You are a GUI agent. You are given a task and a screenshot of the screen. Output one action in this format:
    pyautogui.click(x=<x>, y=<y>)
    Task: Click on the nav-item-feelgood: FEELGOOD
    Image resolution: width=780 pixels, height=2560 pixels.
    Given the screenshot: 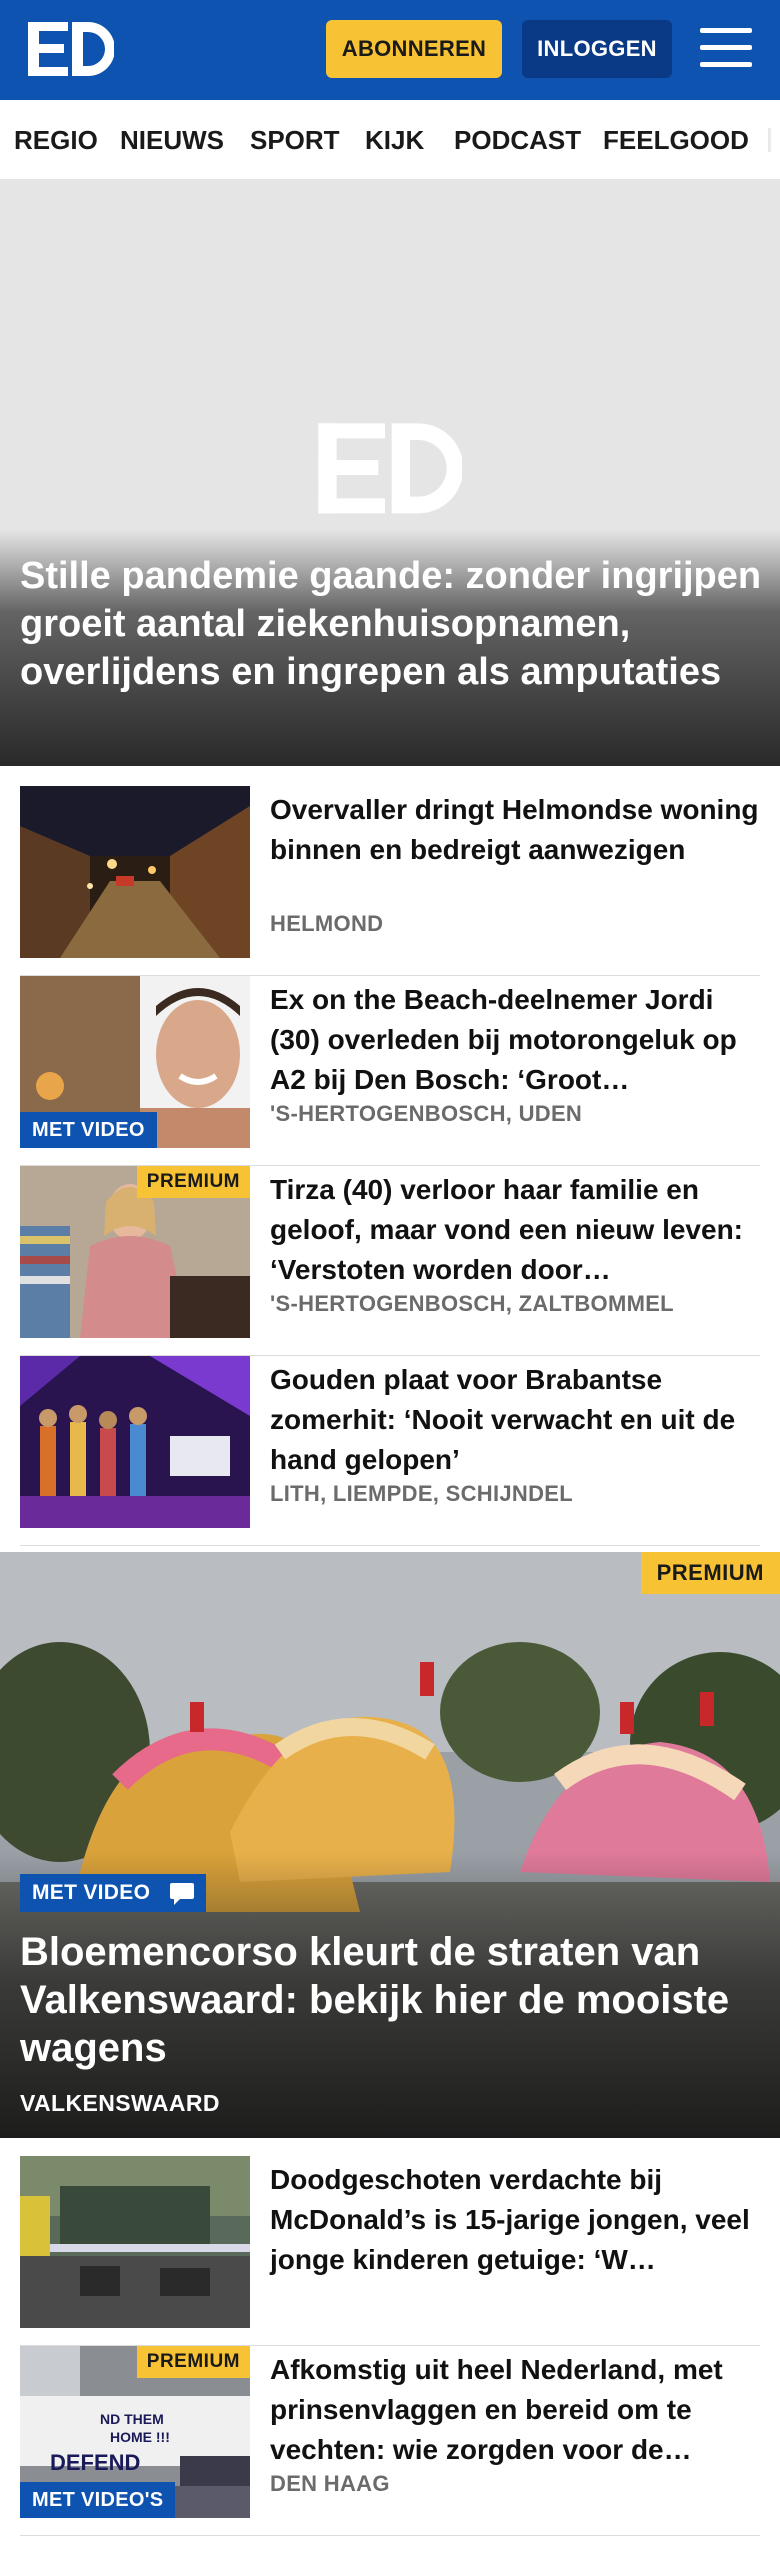 What is the action you would take?
    pyautogui.click(x=676, y=139)
    